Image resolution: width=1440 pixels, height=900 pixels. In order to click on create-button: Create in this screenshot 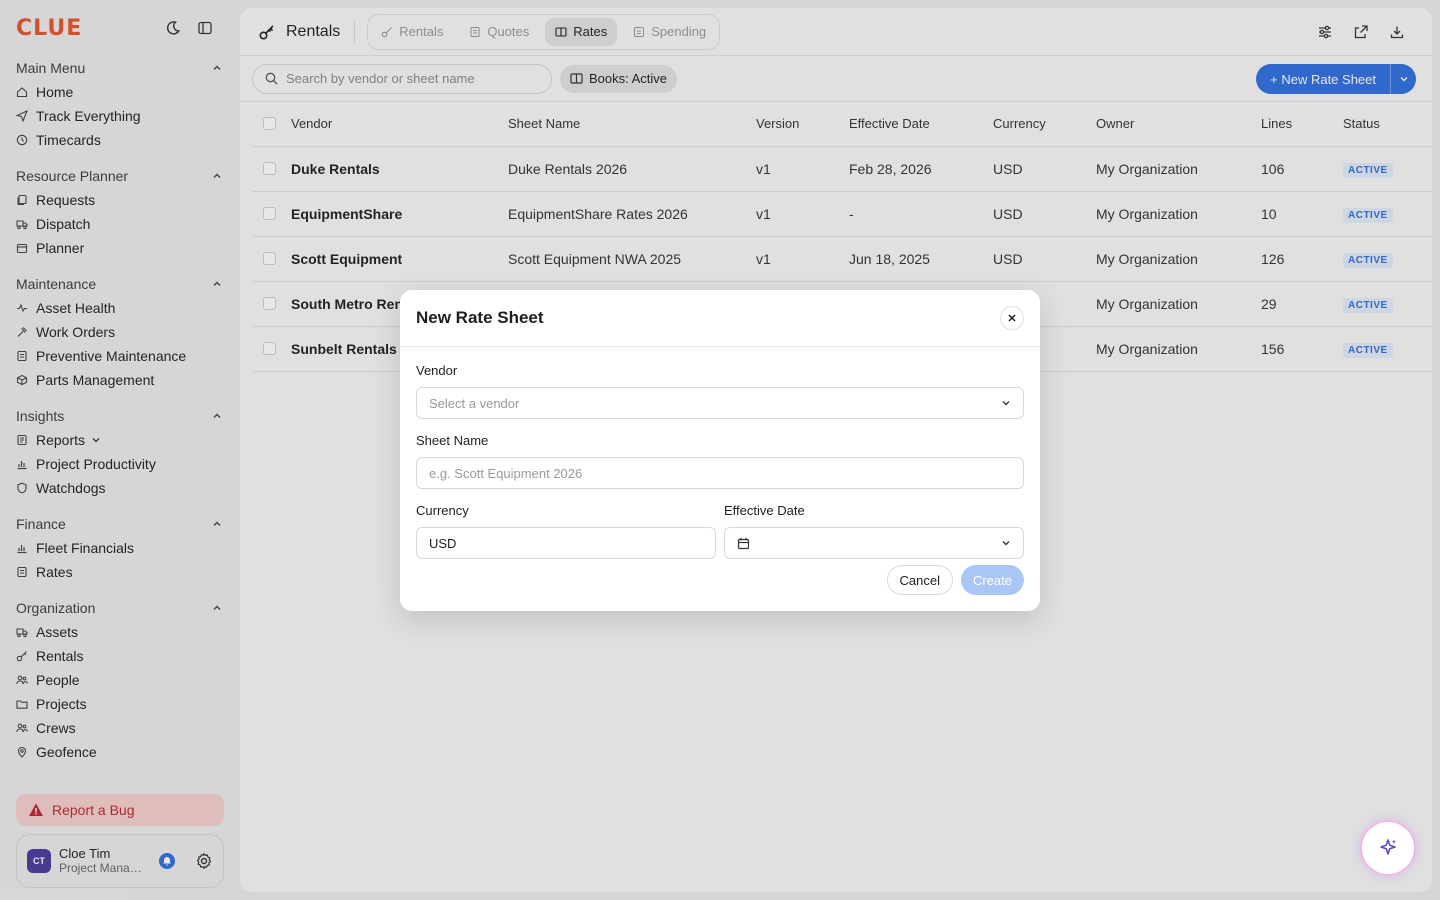, I will do `click(992, 580)`.